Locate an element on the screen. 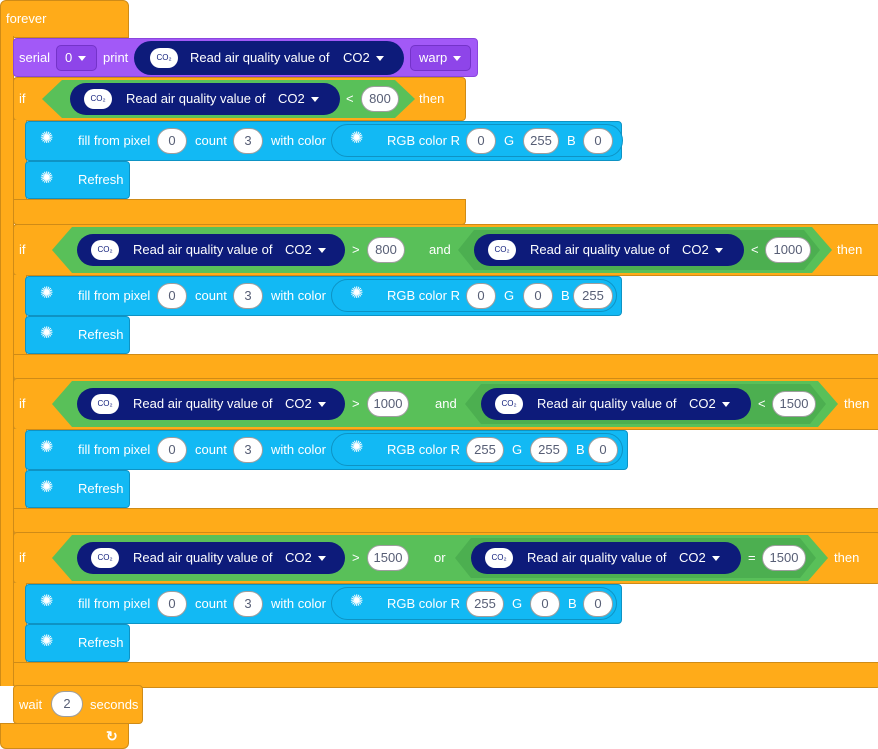  wait-label: wait is located at coordinates (31, 704).